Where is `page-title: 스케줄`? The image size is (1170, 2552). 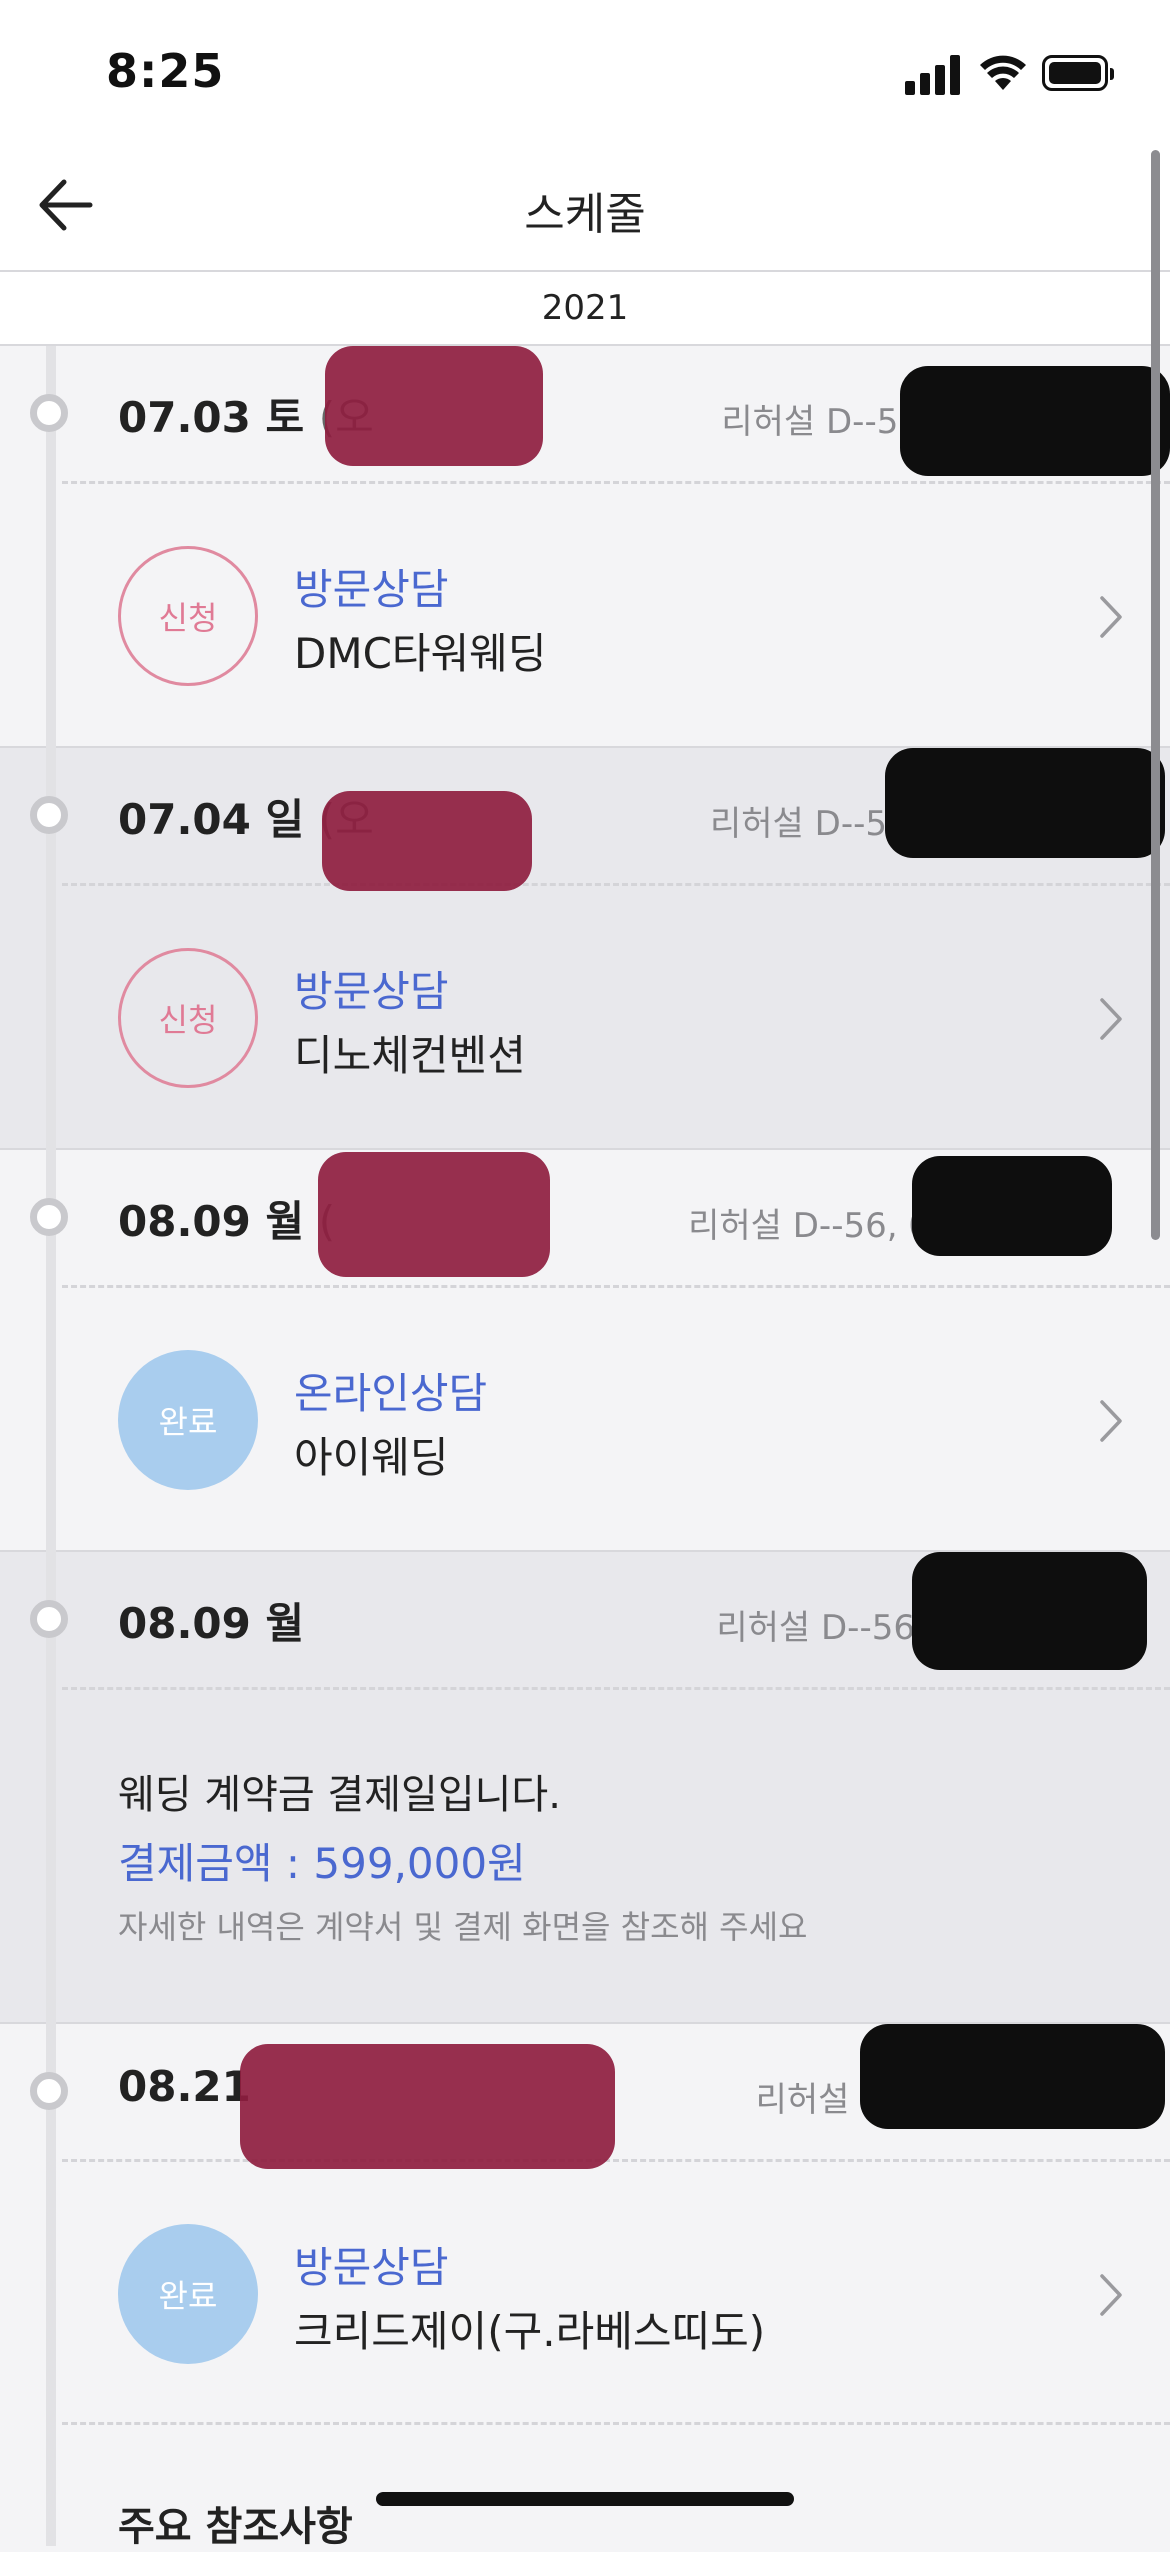
page-title: 스케줄 is located at coordinates (585, 214).